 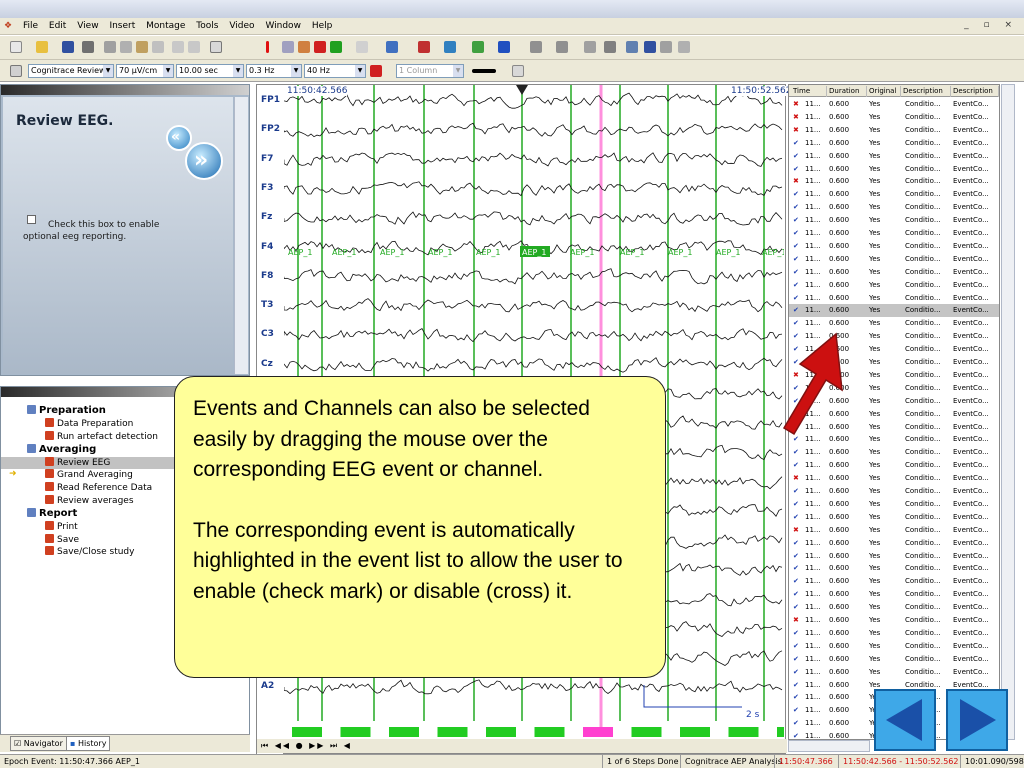 What do you see at coordinates (267, 276) in the screenshot?
I see `channel-label-f8: F8` at bounding box center [267, 276].